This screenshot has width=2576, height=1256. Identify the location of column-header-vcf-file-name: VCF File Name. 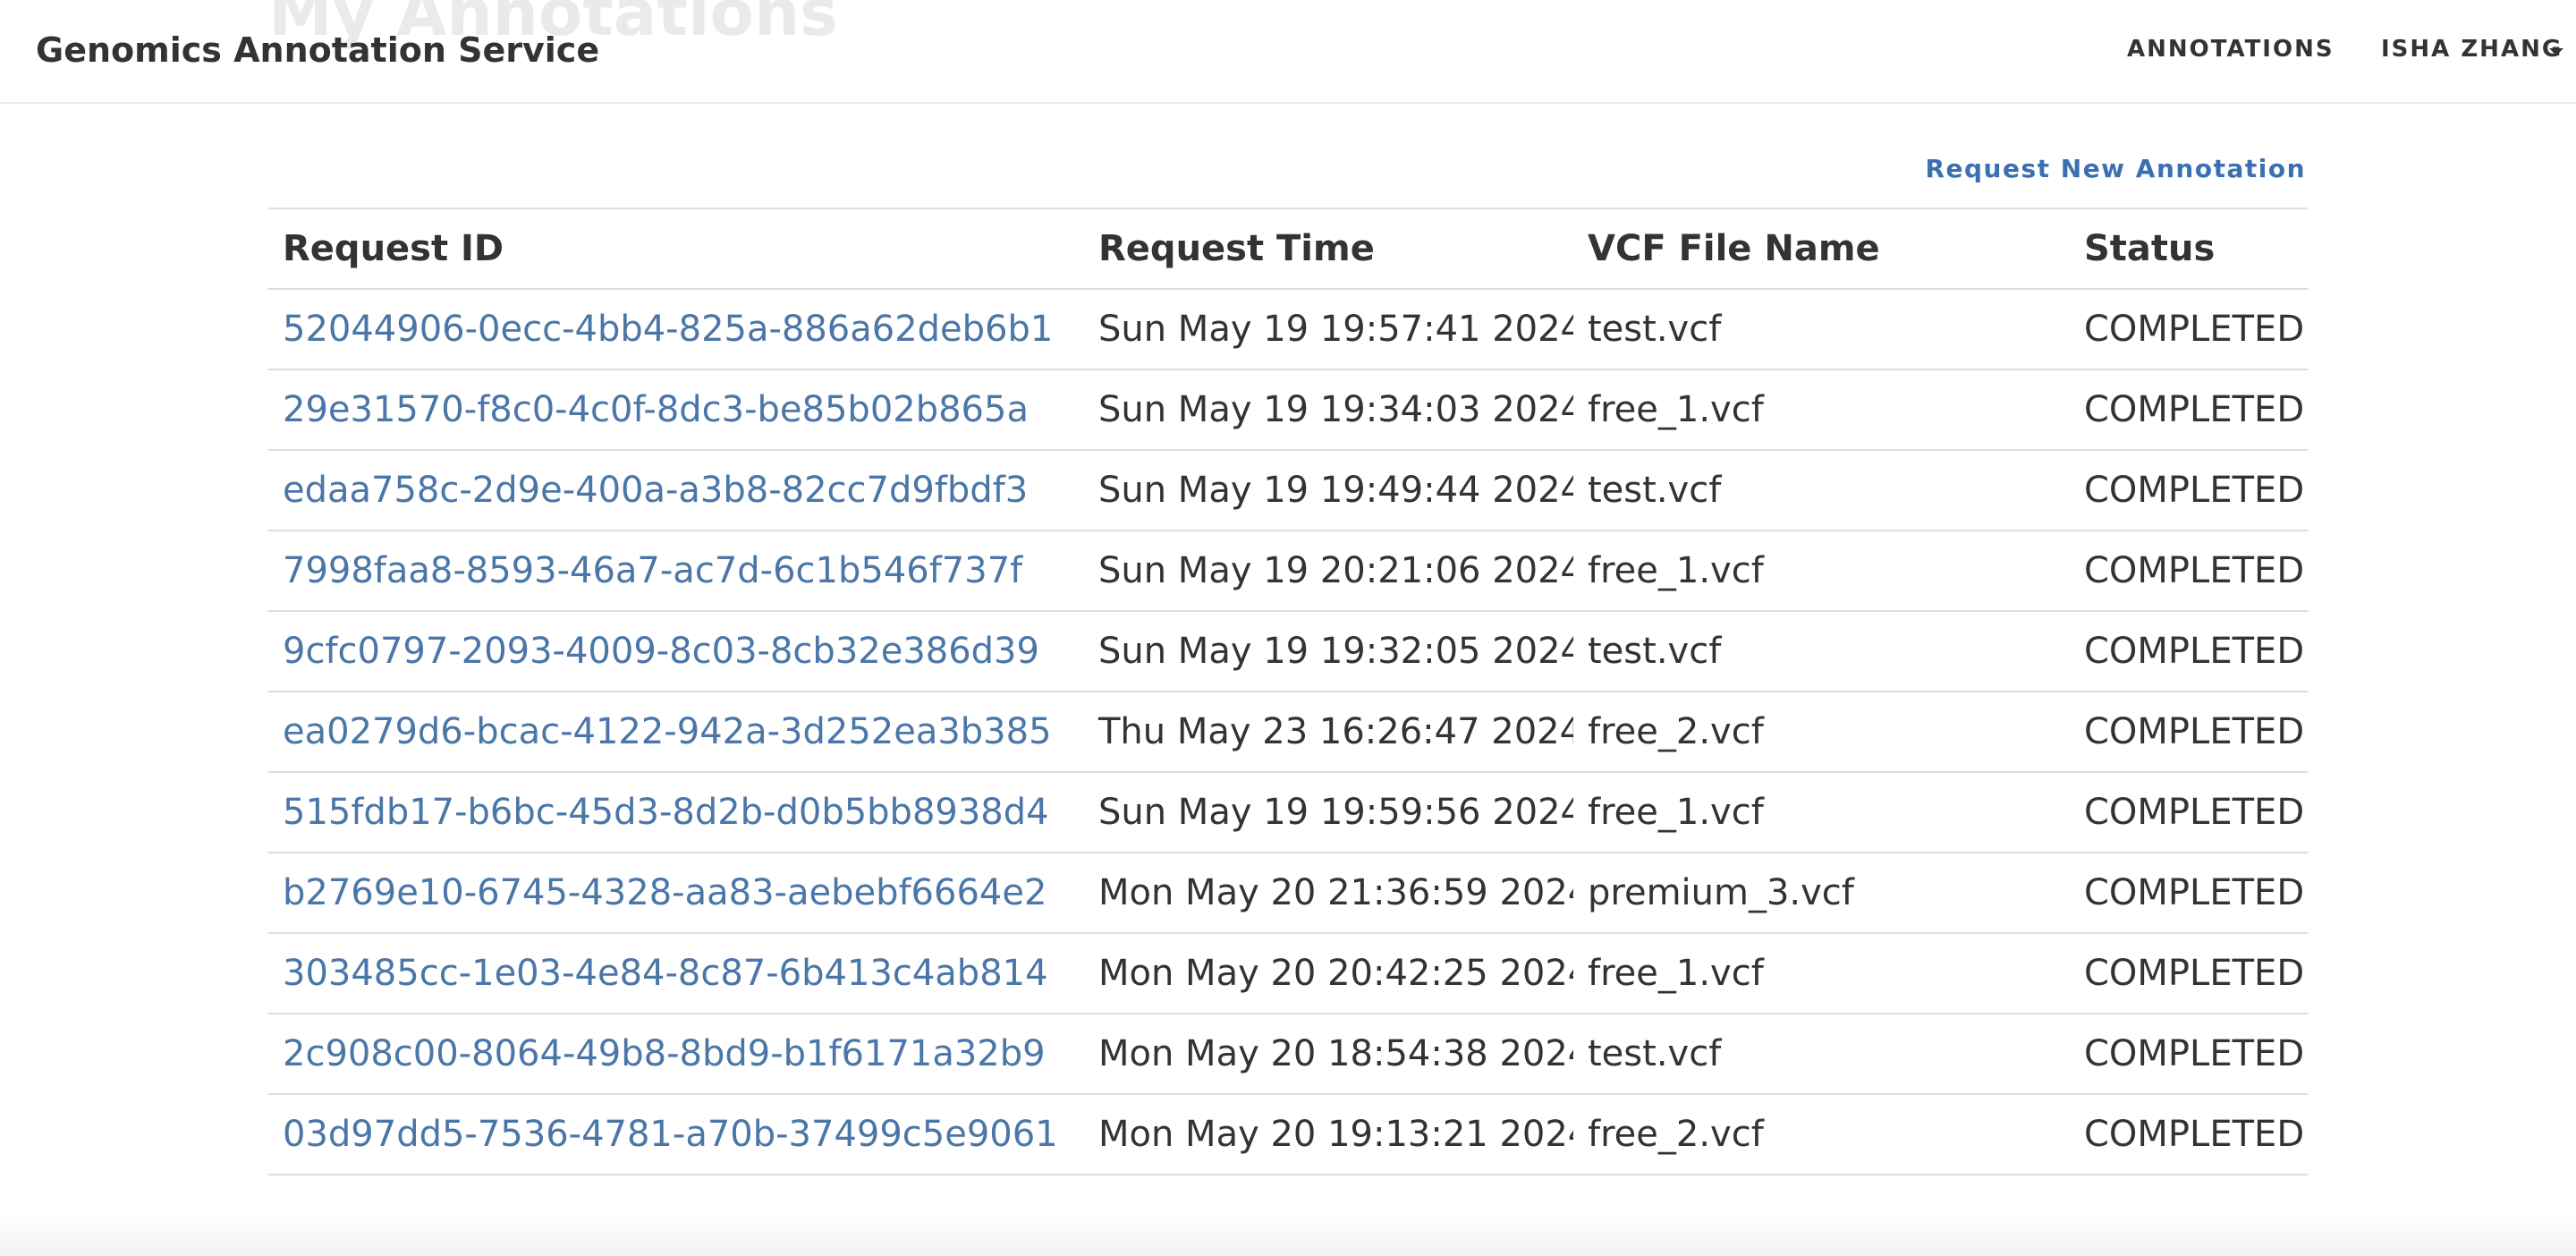
(1821, 249).